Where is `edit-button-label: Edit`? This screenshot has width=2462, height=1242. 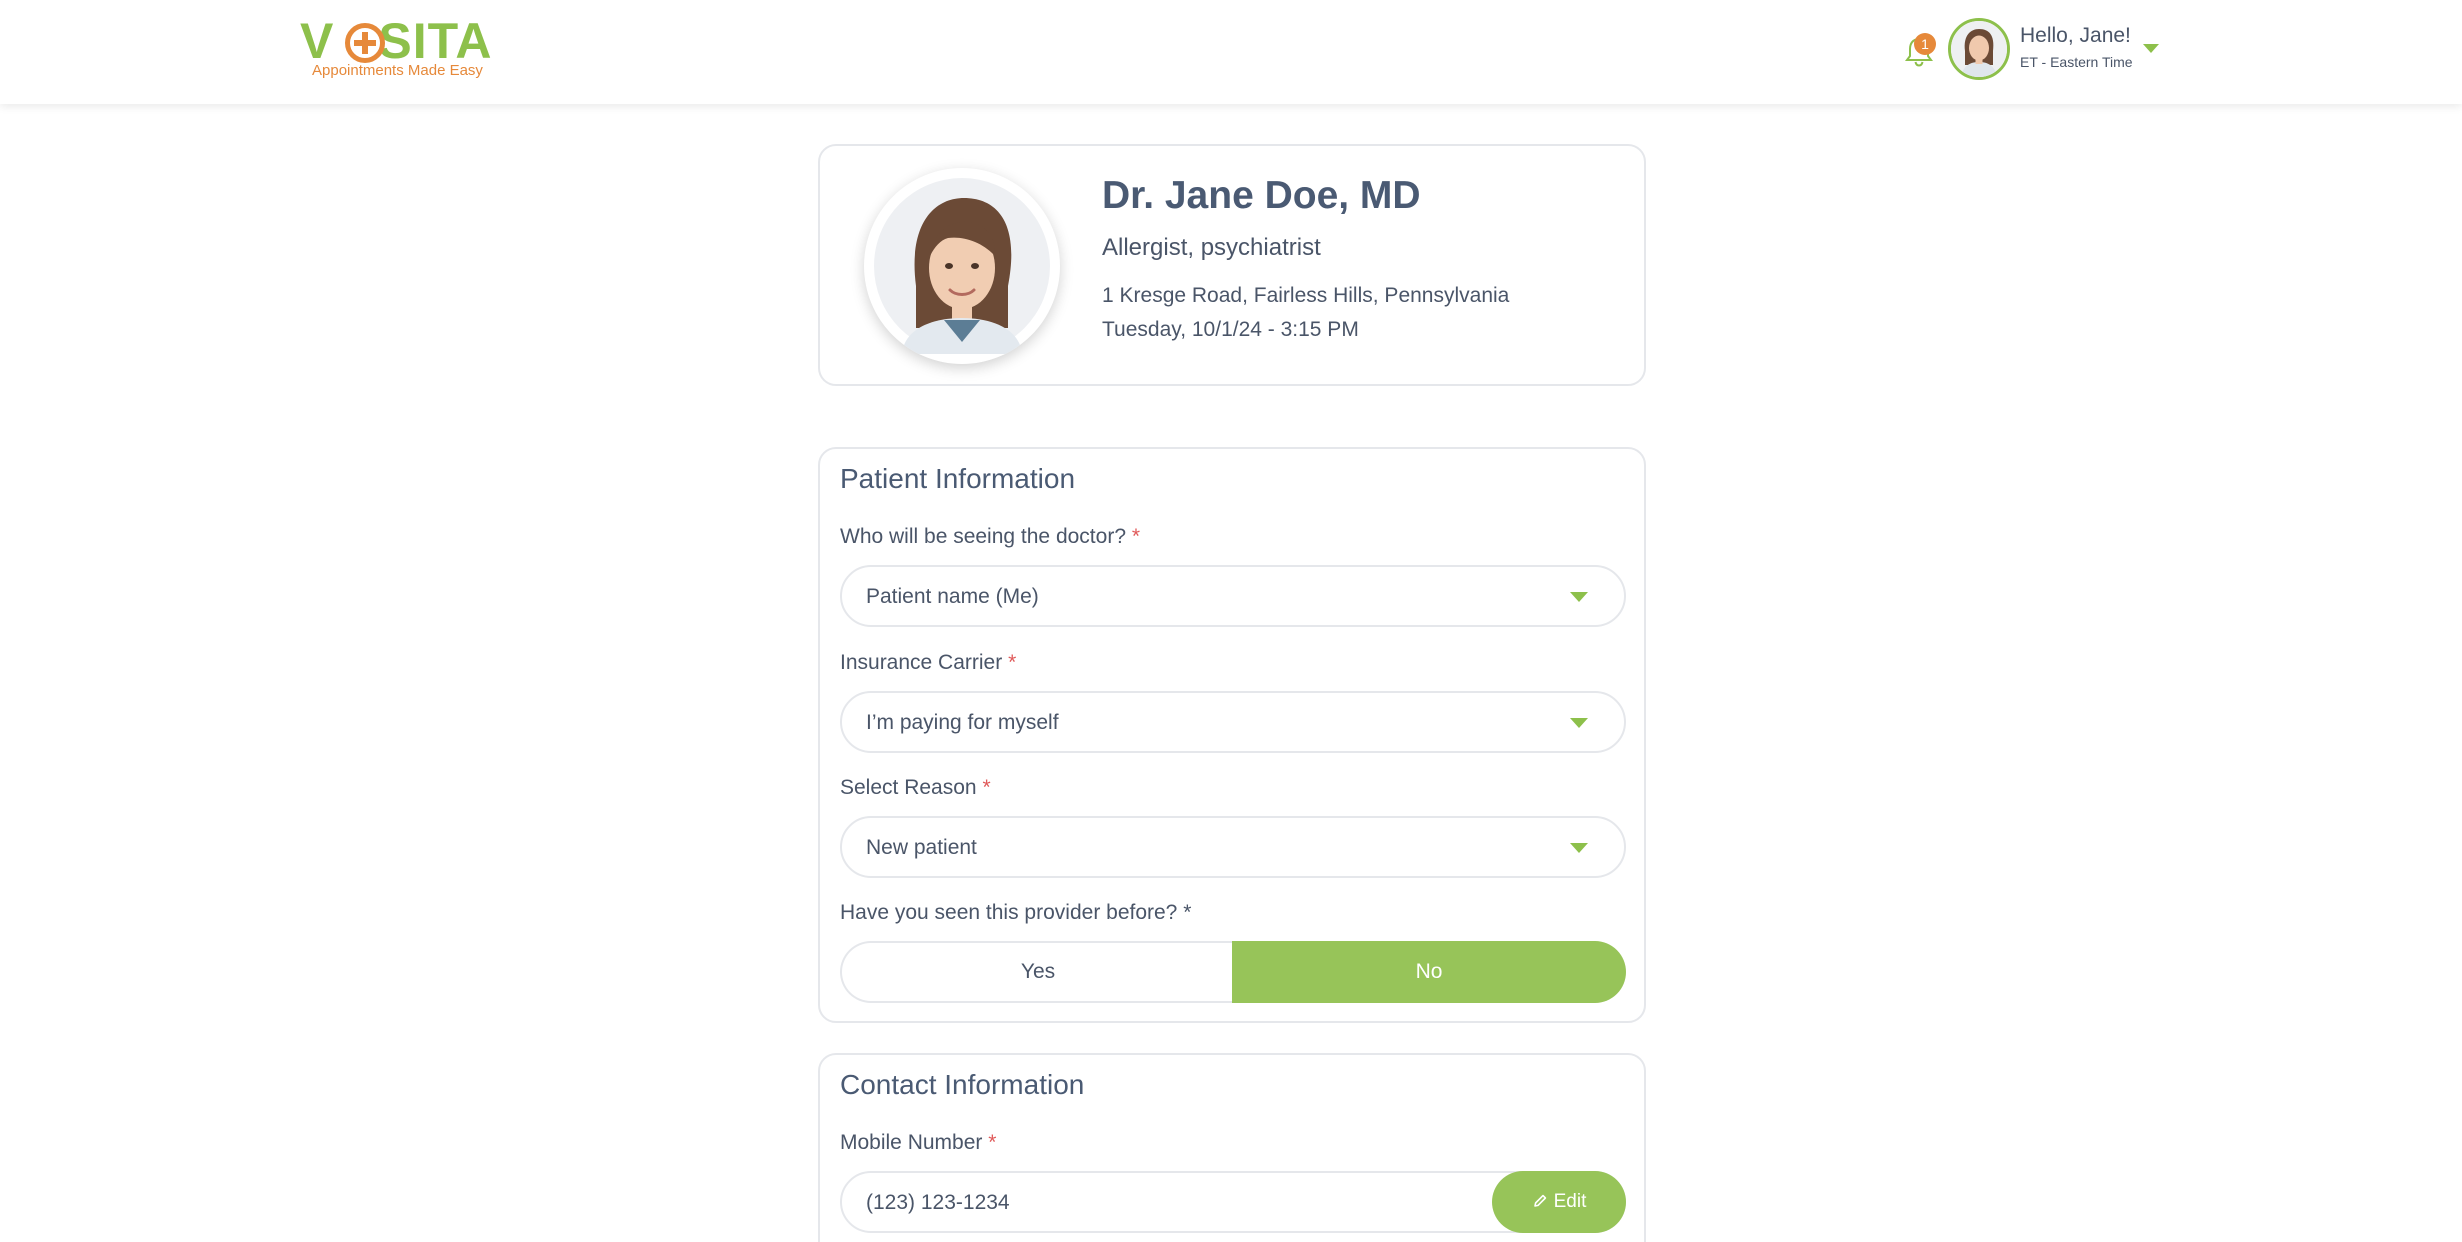
edit-button-label: Edit is located at coordinates (1570, 1201).